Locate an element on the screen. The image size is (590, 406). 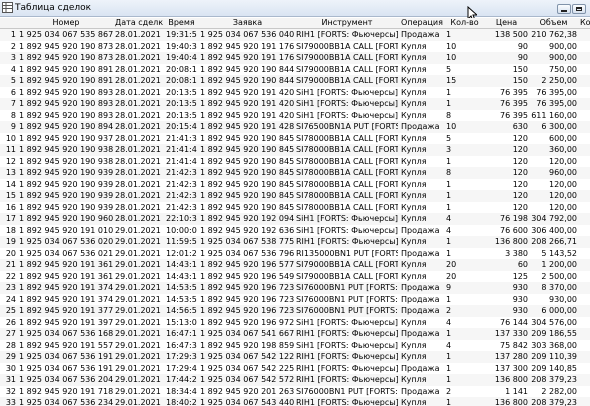
header-price: Цена is located at coordinates (506, 23).